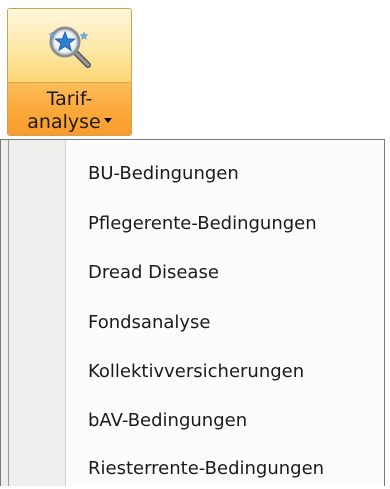 The width and height of the screenshot is (390, 489). I want to click on tarifanalyse-label-text: analyse, so click(64, 122).